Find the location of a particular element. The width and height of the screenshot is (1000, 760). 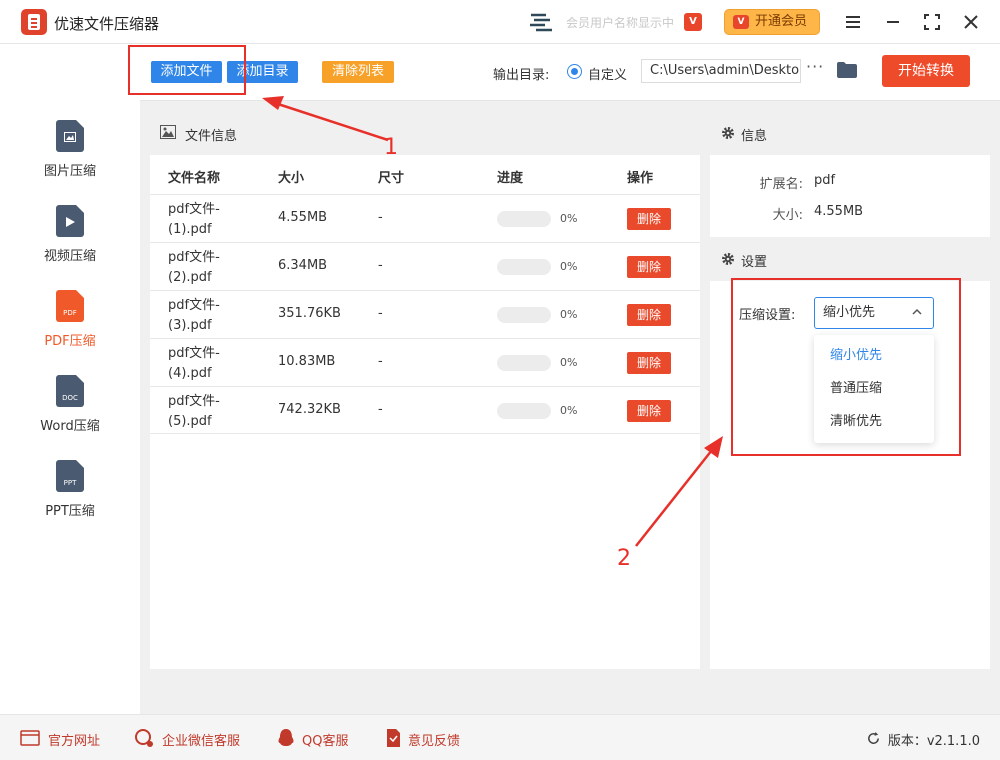

image-file-icon is located at coordinates (70, 136).